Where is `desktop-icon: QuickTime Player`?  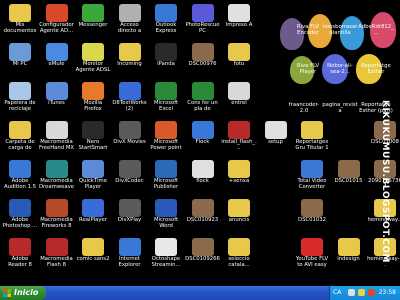 desktop-icon: QuickTime Player is located at coordinates (93, 180).